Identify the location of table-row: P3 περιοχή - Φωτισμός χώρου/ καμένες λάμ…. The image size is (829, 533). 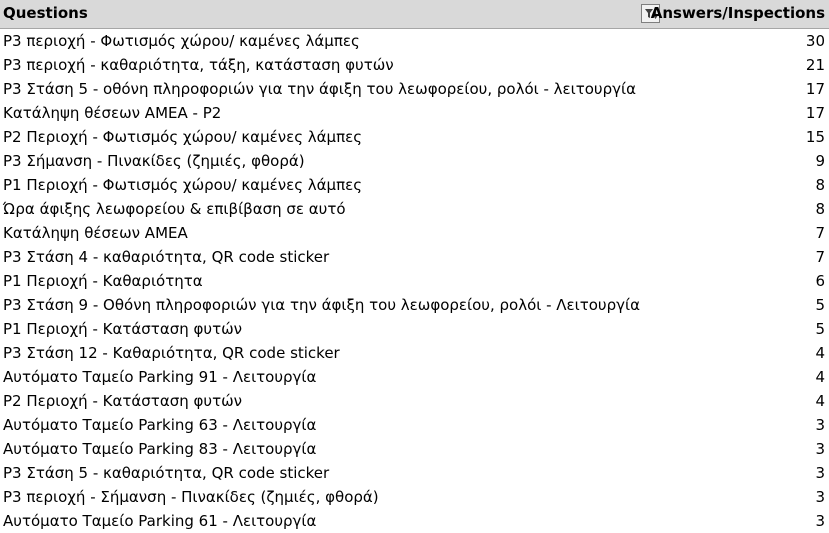
(414, 41).